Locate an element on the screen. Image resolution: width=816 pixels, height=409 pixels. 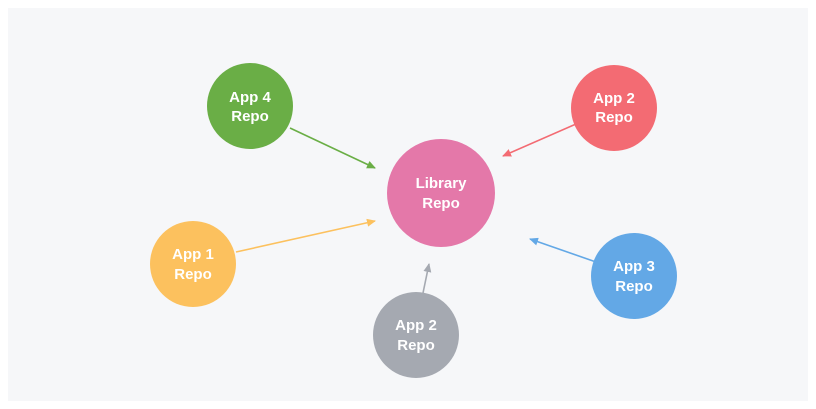
app2-top-repo-label-line1: App 2 is located at coordinates (614, 98).